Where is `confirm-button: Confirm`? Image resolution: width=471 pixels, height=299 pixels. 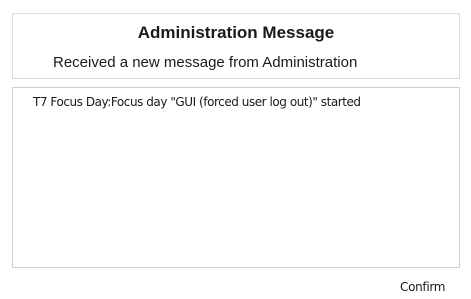
confirm-button: Confirm is located at coordinates (423, 287).